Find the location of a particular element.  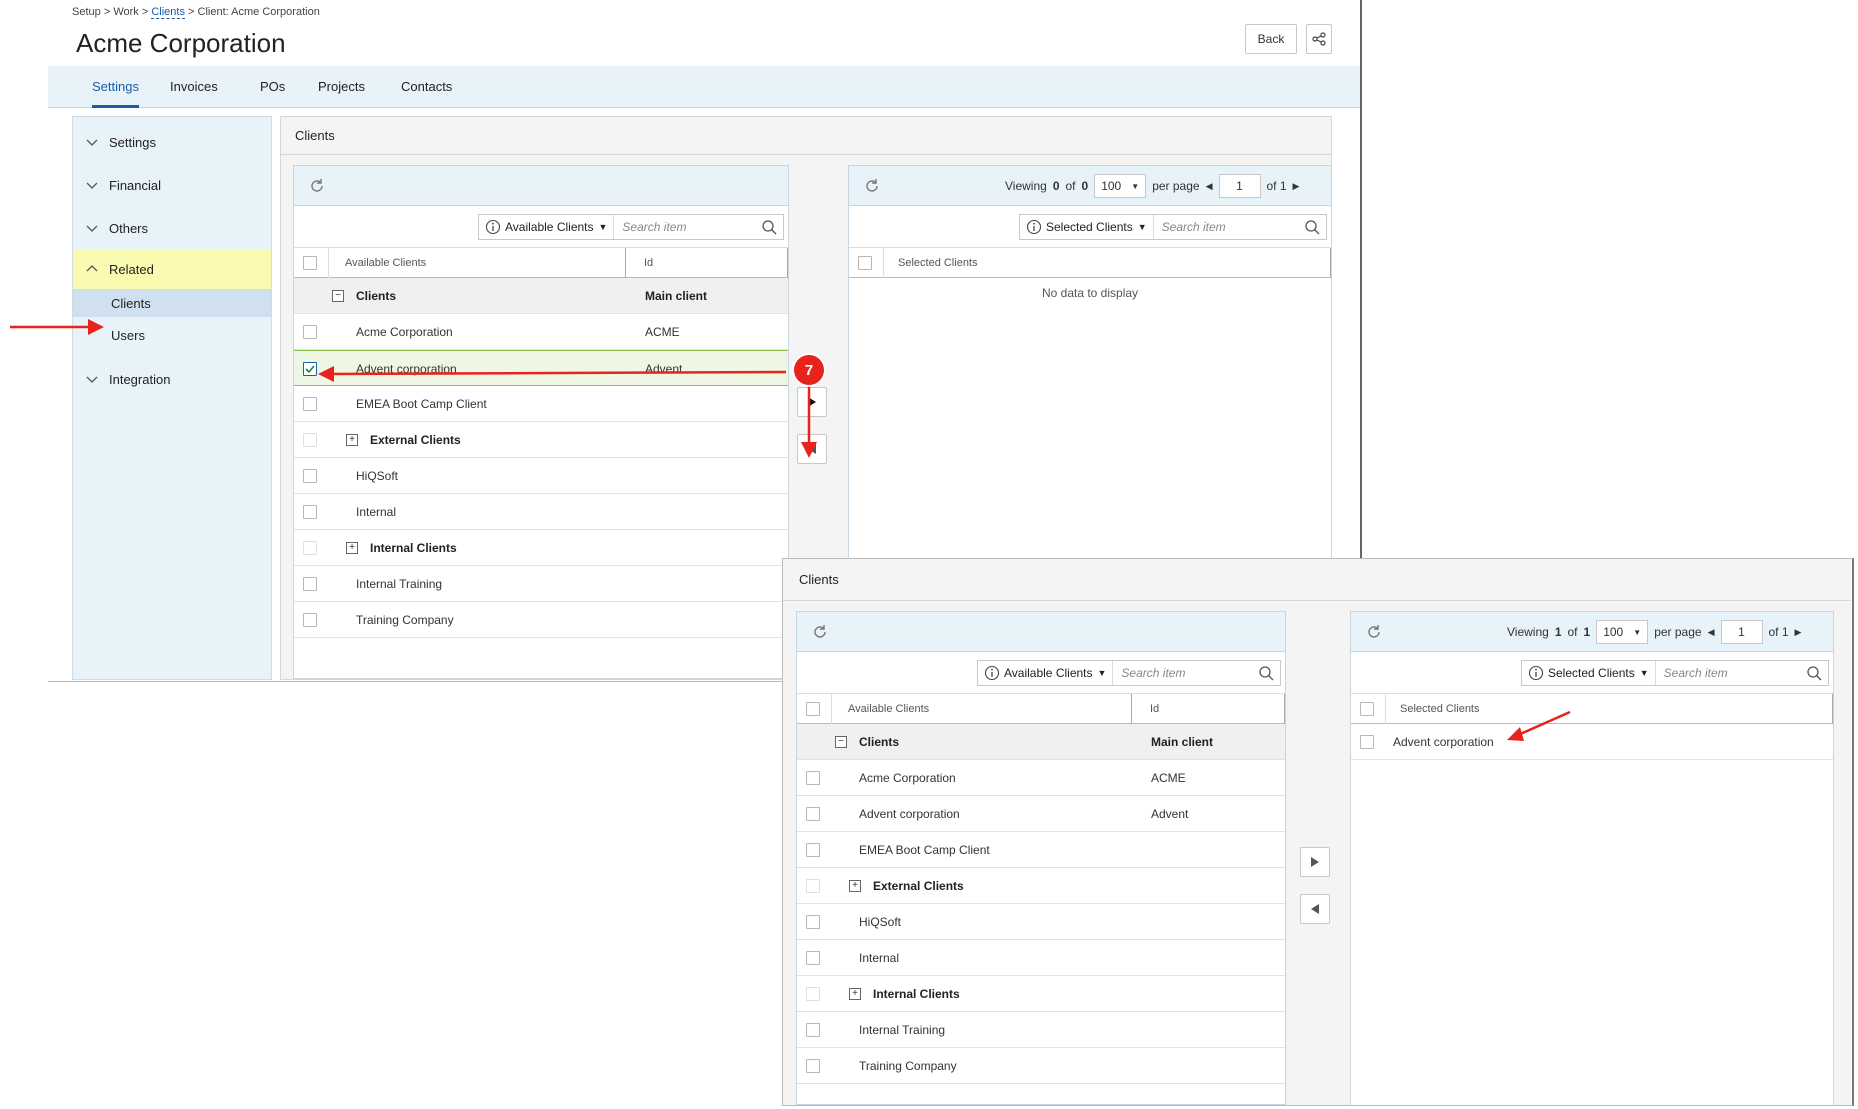

tab-invoices: Invoices is located at coordinates (194, 87).